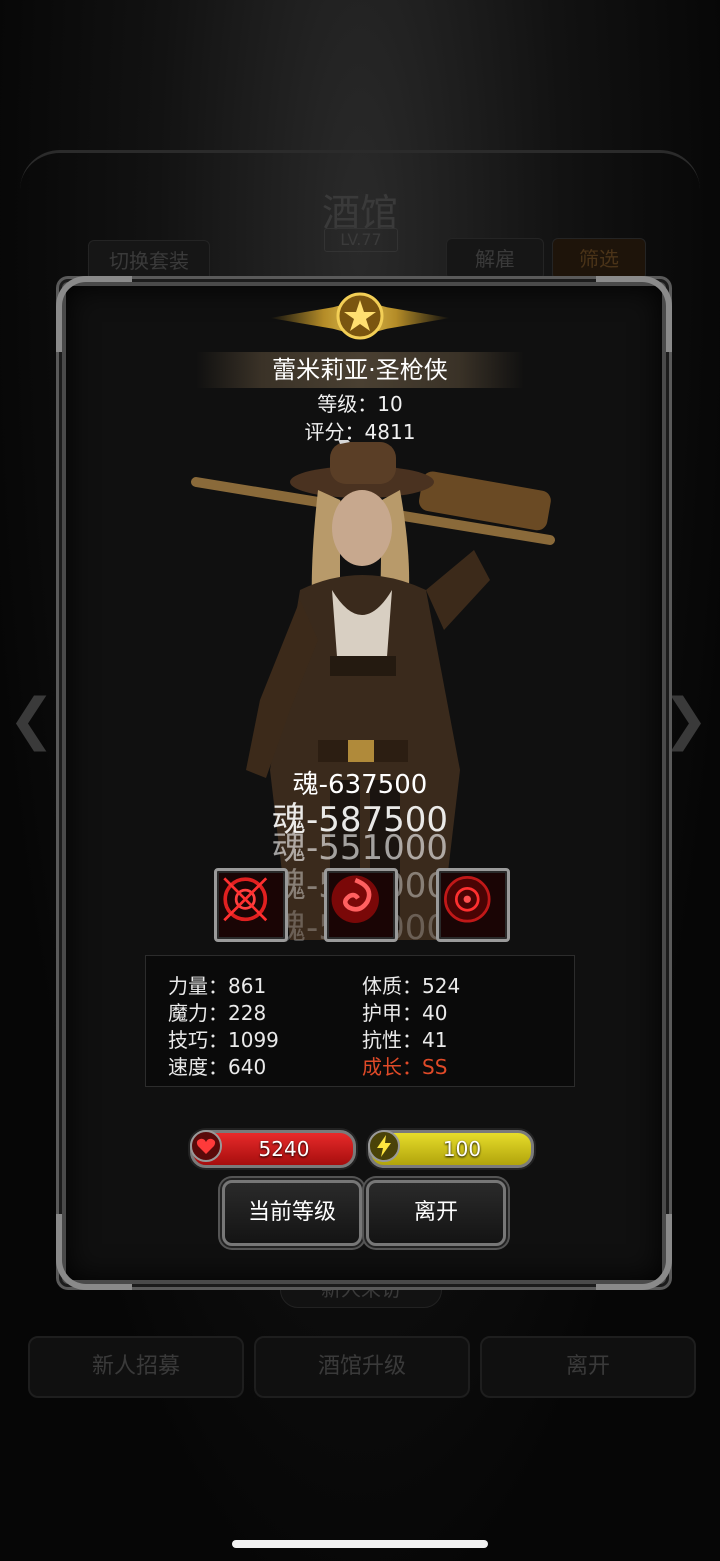 The height and width of the screenshot is (1561, 720). I want to click on tavern-leave-button: 离开, so click(588, 1367).